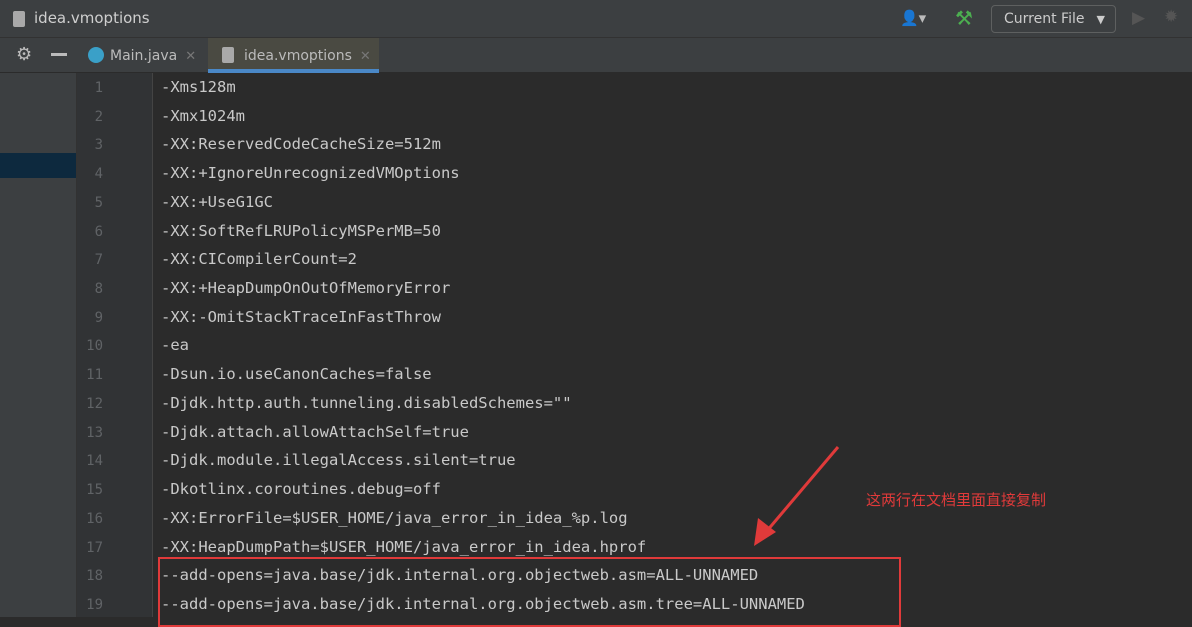 The height and width of the screenshot is (627, 1192). Describe the element at coordinates (797, 496) in the screenshot. I see `arrow-annotation` at that location.